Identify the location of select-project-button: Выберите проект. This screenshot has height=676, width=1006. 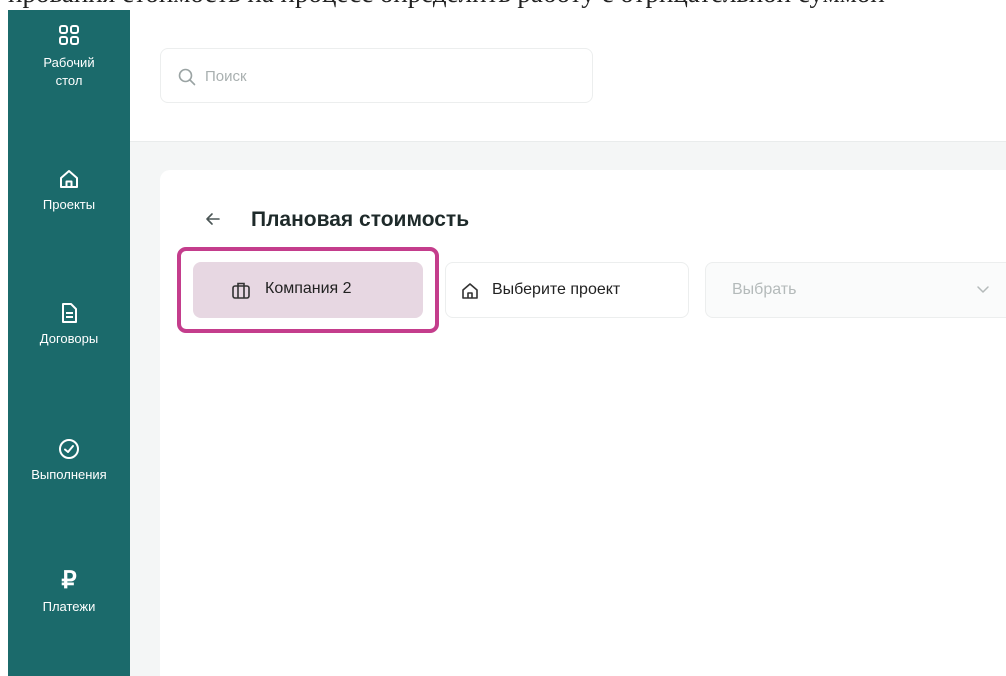
(567, 290).